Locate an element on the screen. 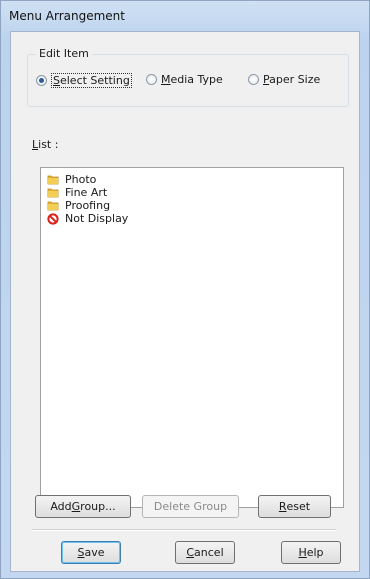 This screenshot has height=579, width=370. radio-paper-size: Paper Size is located at coordinates (284, 79).